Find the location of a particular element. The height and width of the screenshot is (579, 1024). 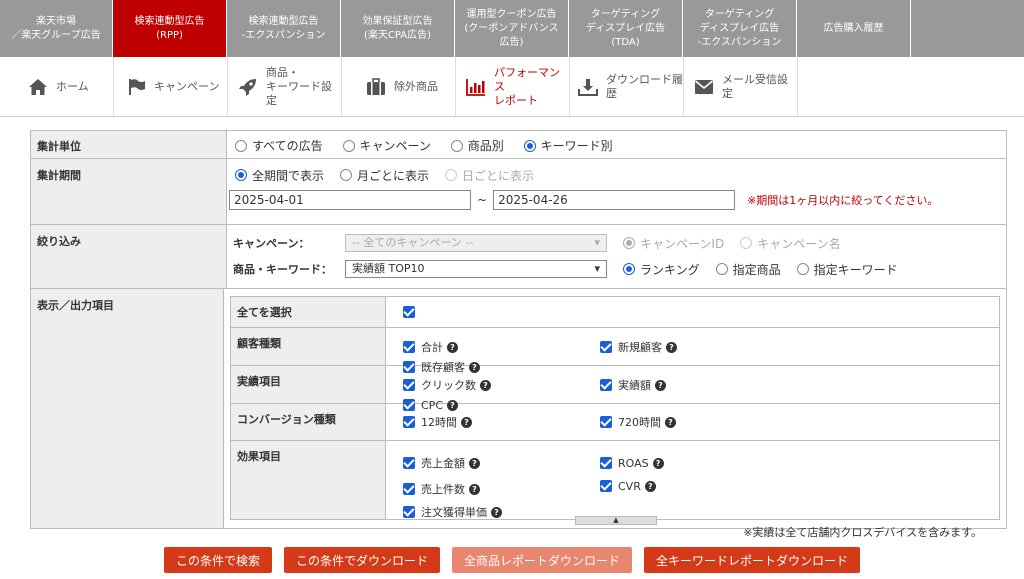

radio-disabled-selected-icon is located at coordinates (629, 243).